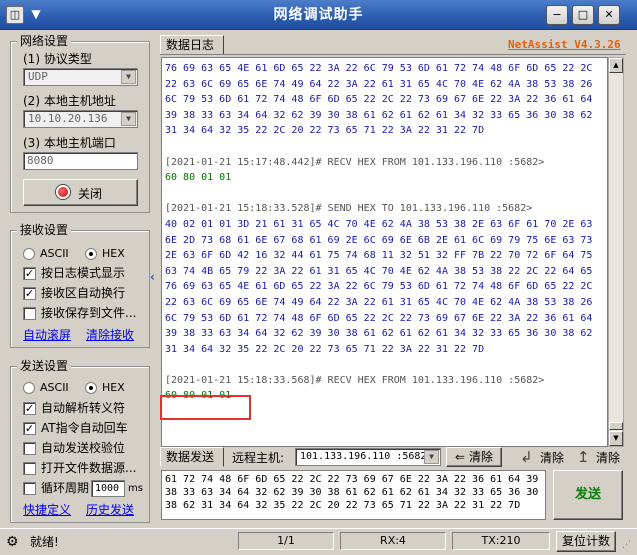  Describe the element at coordinates (564, 45) in the screenshot. I see `brand-version-link: NetAssist V4.3.26` at that location.